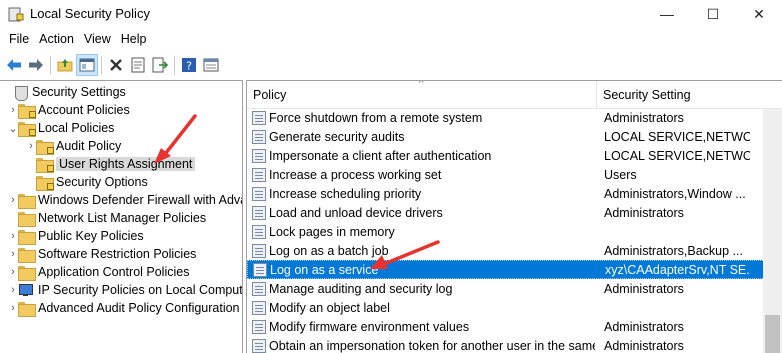 This screenshot has width=782, height=353. What do you see at coordinates (36, 65) in the screenshot?
I see `forward-button` at bounding box center [36, 65].